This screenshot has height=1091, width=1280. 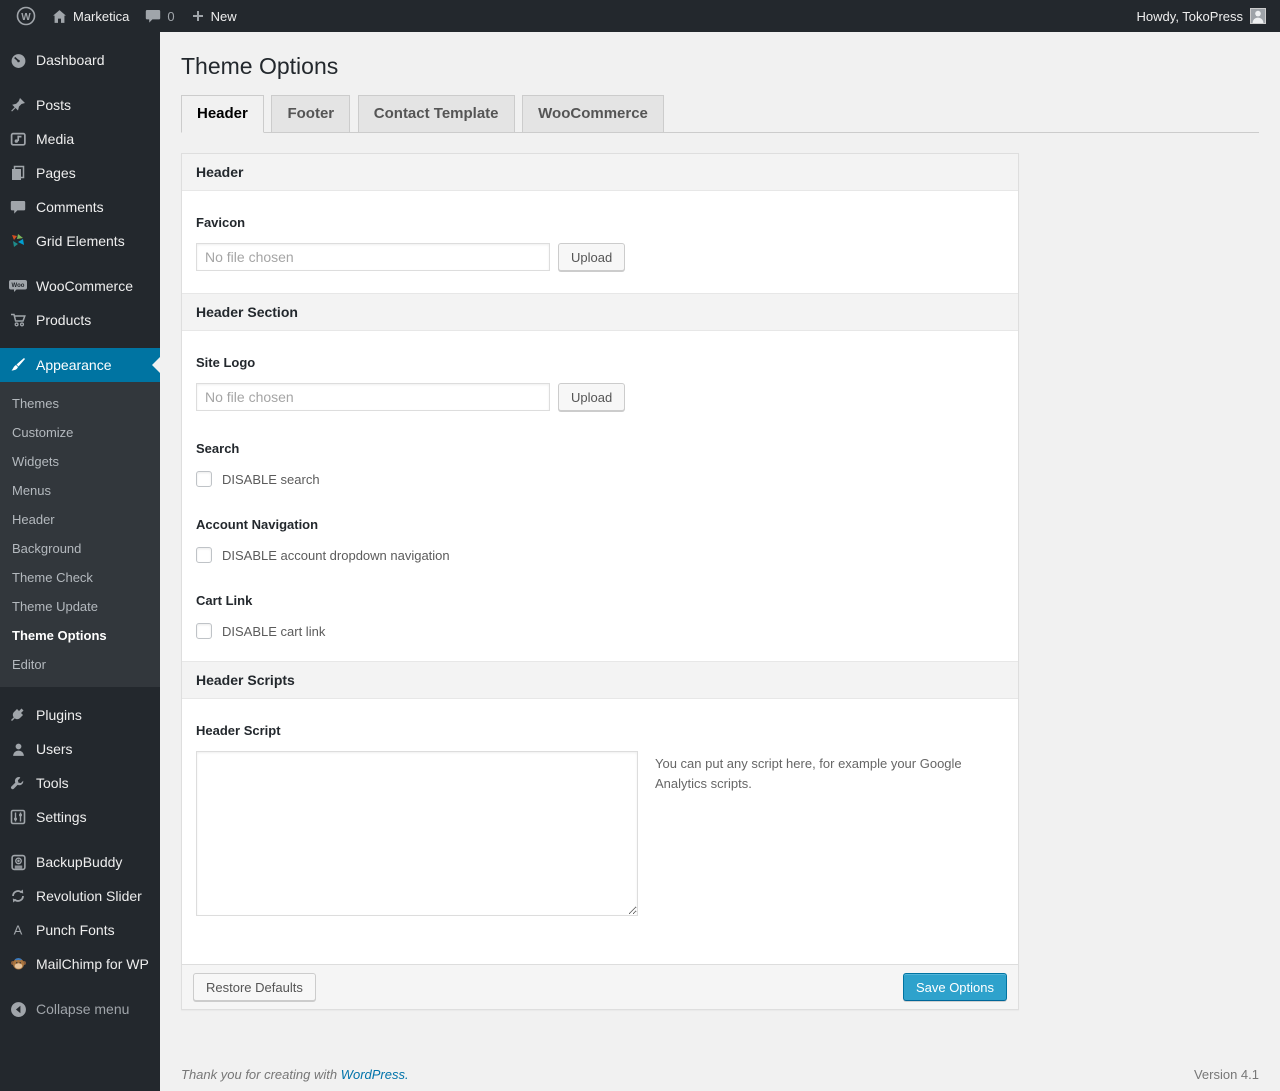 I want to click on sidebar-item-tools: Tools, so click(x=80, y=783).